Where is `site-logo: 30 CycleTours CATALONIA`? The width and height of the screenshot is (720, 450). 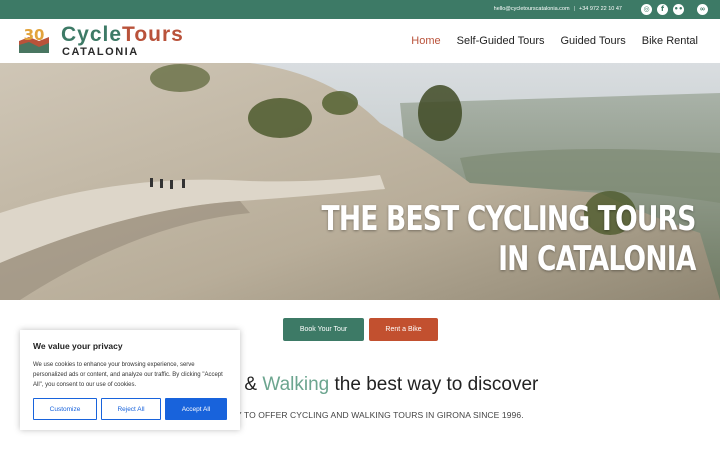
site-logo: 30 CycleTours CATALONIA is located at coordinates (100, 41).